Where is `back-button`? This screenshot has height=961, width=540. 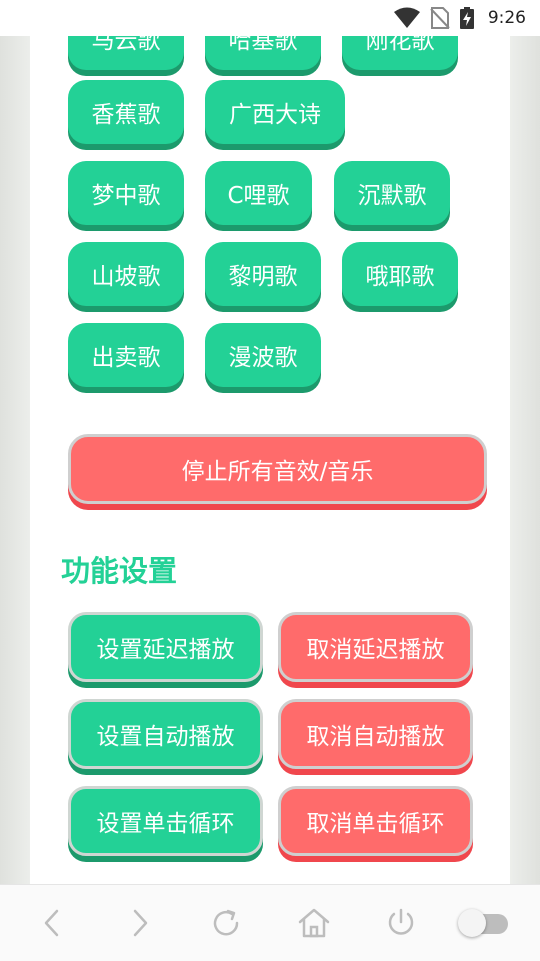 back-button is located at coordinates (52, 923).